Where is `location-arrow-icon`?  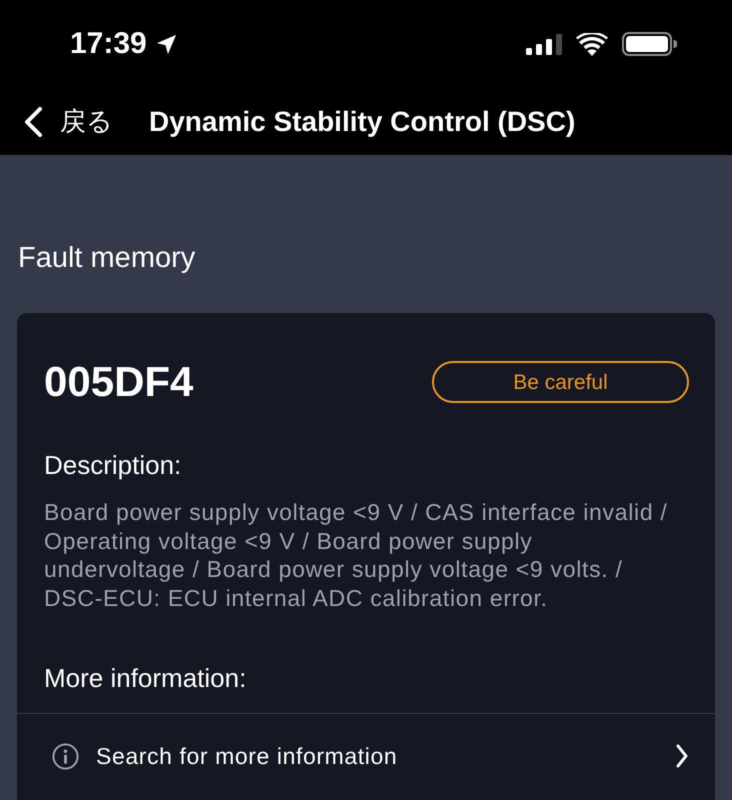 location-arrow-icon is located at coordinates (166, 44).